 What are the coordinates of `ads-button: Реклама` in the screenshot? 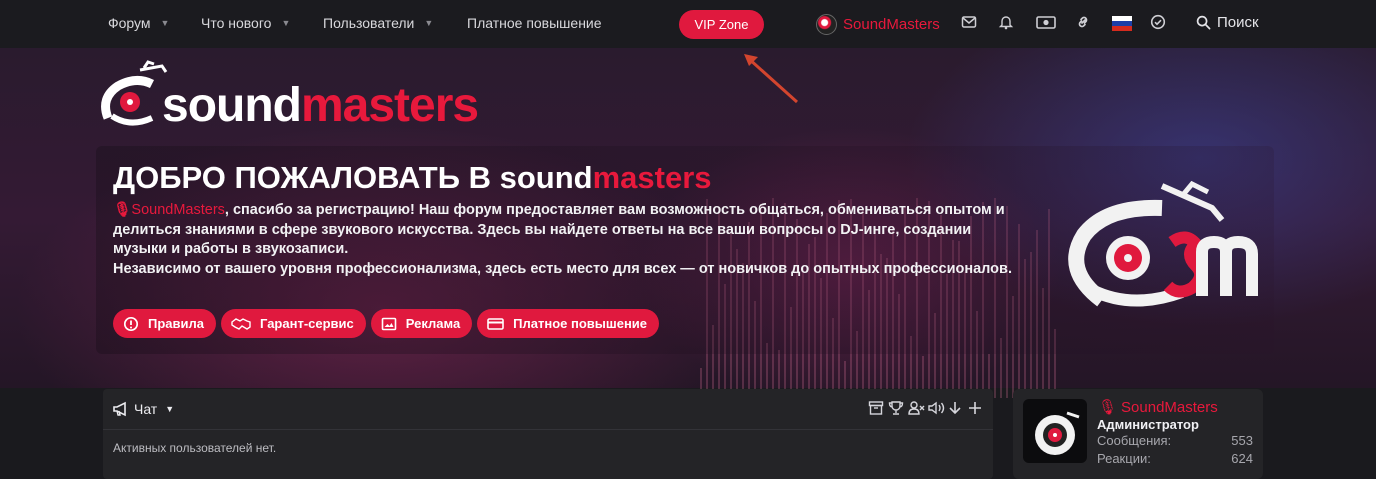 It's located at (421, 323).